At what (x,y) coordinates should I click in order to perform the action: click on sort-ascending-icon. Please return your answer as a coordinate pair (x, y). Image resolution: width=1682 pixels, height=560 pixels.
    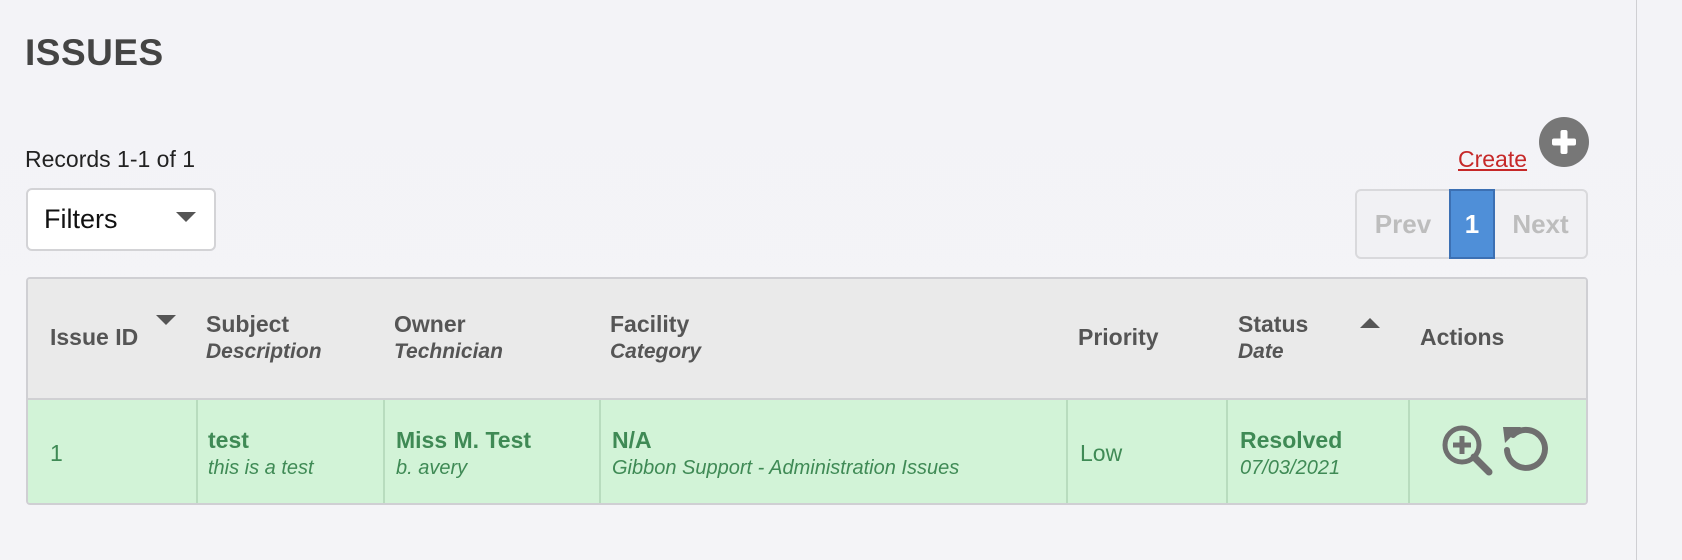
    Looking at the image, I should click on (1370, 323).